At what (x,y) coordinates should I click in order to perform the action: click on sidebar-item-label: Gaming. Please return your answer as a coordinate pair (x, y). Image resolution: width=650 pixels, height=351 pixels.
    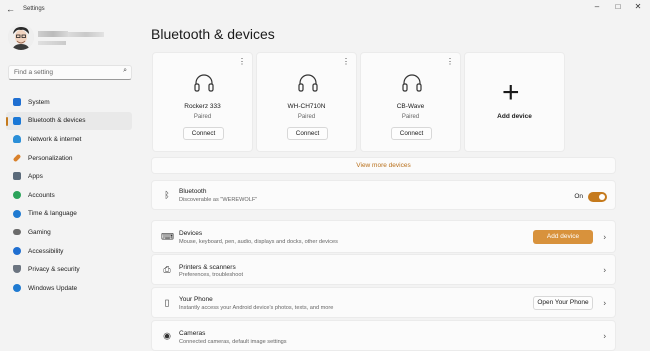
    Looking at the image, I should click on (39, 232).